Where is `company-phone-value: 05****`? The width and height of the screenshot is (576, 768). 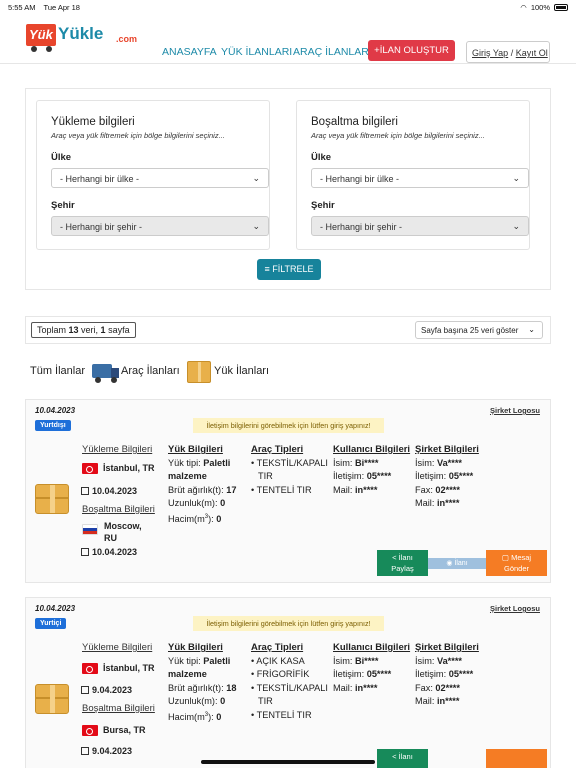 company-phone-value: 05**** is located at coordinates (461, 476).